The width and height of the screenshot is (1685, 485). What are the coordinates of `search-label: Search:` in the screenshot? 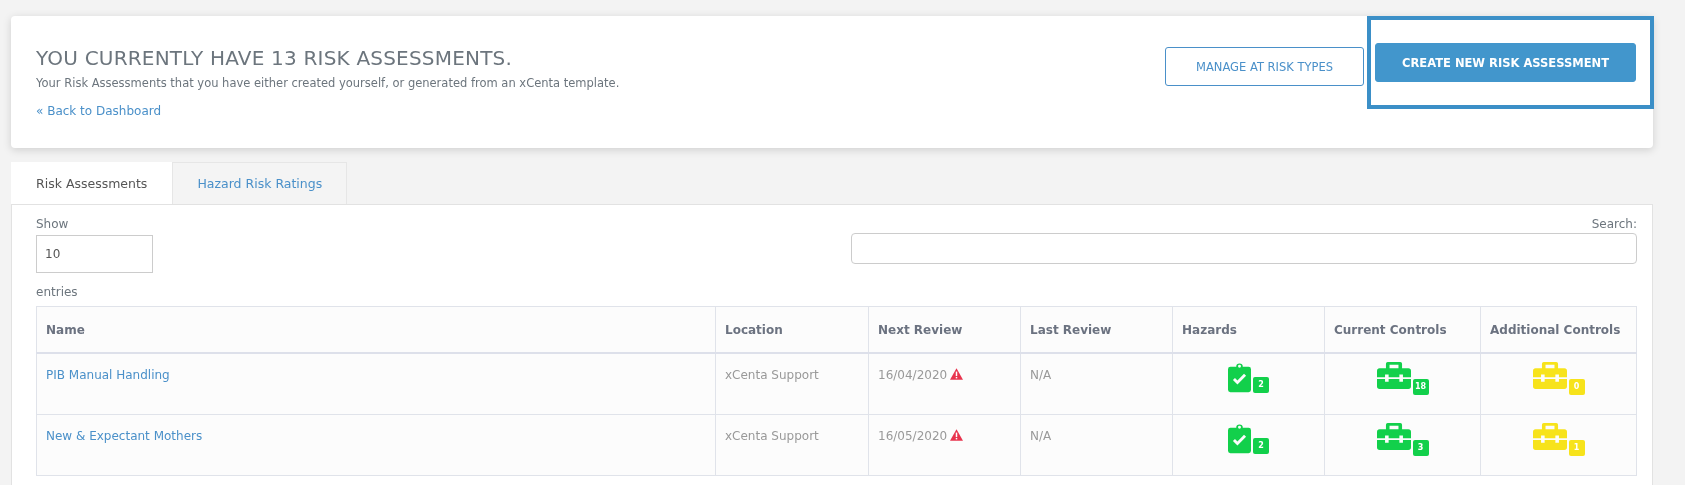 It's located at (1614, 224).